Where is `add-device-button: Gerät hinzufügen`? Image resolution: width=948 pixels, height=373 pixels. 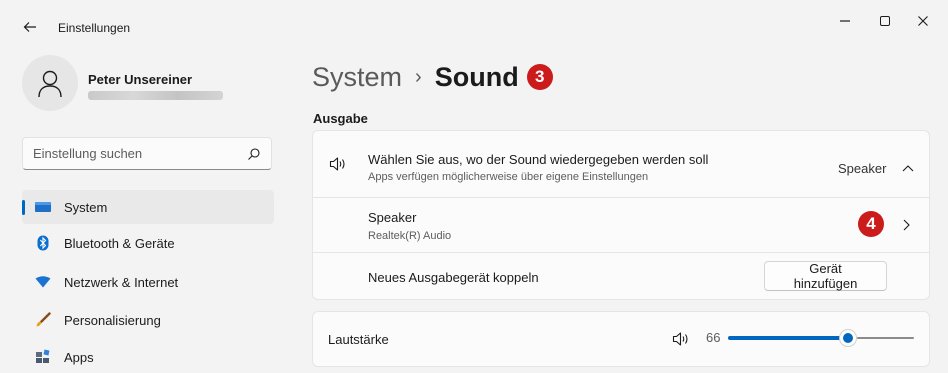
add-device-button: Gerät hinzufügen is located at coordinates (825, 276).